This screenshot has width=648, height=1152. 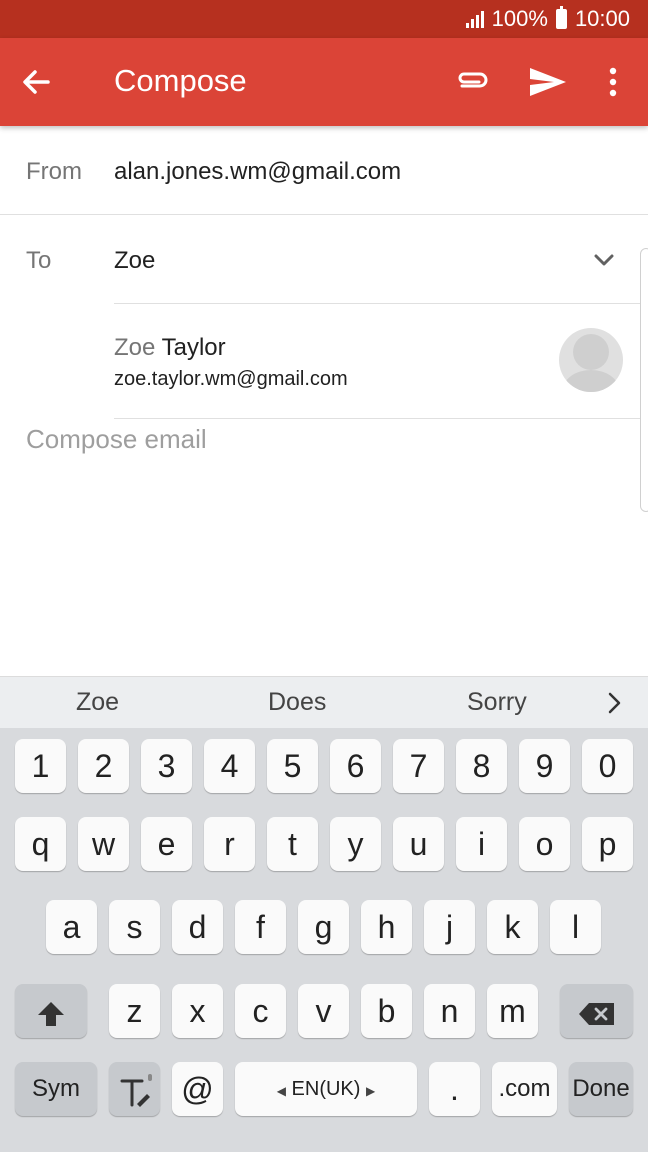 I want to click on key: z, so click(x=134, y=1011).